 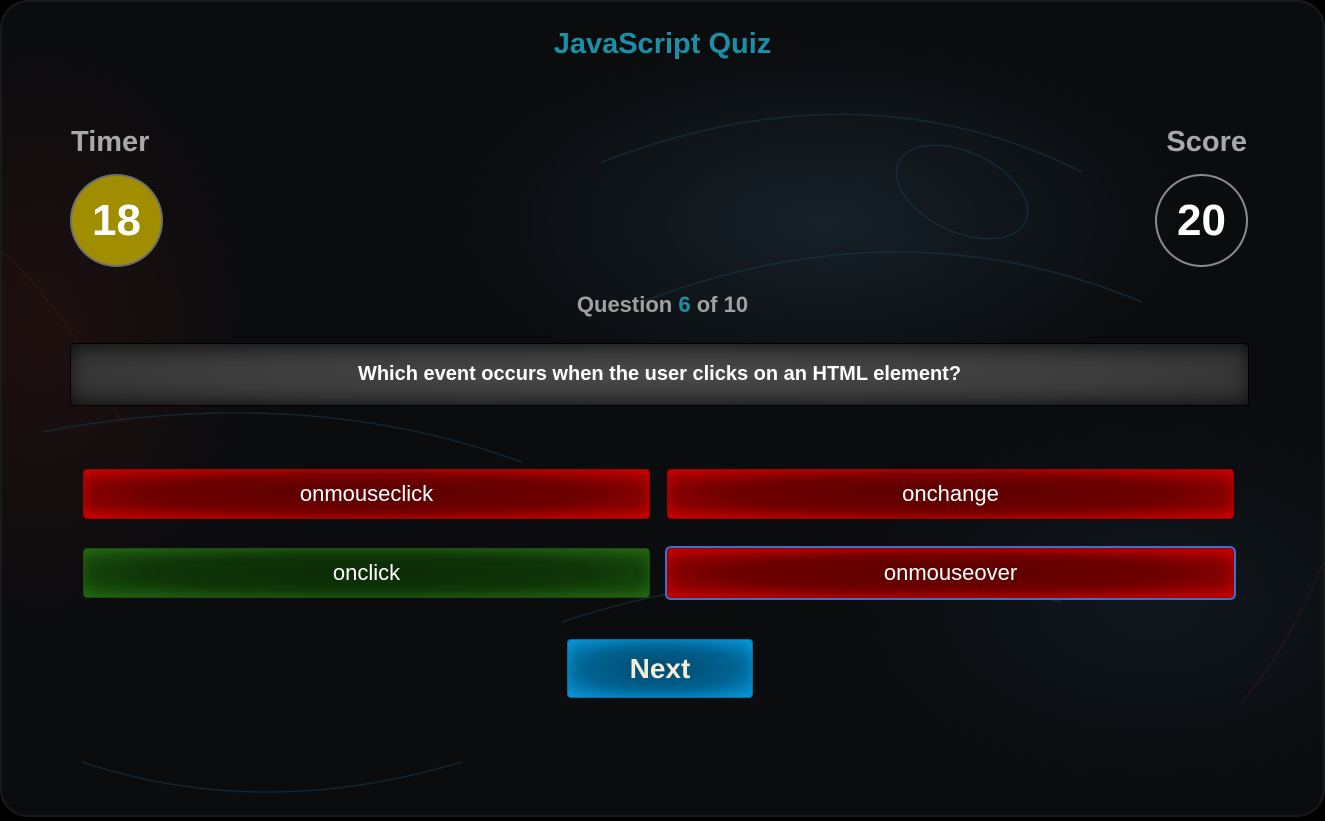 I want to click on answer-option-onmouseclick: onmouseclick, so click(x=366, y=494).